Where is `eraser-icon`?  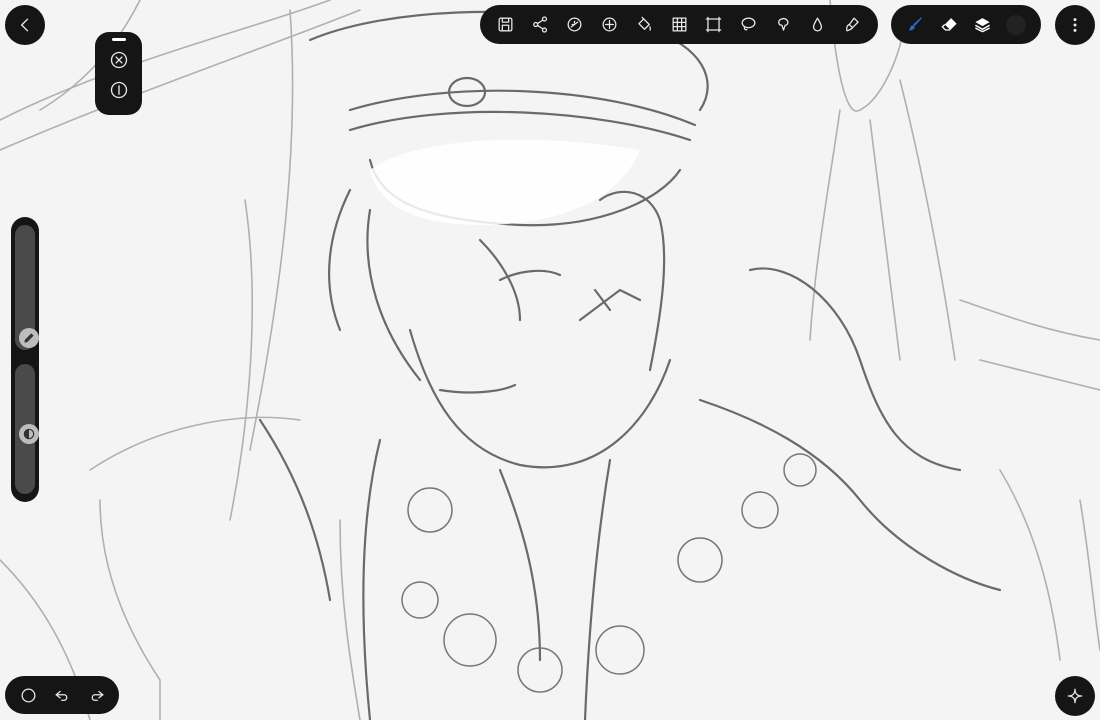
eraser-icon is located at coordinates (949, 24).